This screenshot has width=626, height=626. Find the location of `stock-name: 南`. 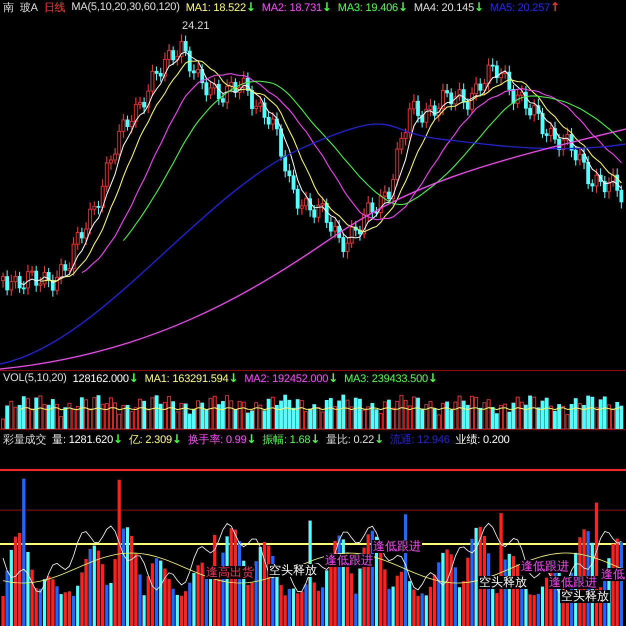

stock-name: 南 is located at coordinates (8, 7).